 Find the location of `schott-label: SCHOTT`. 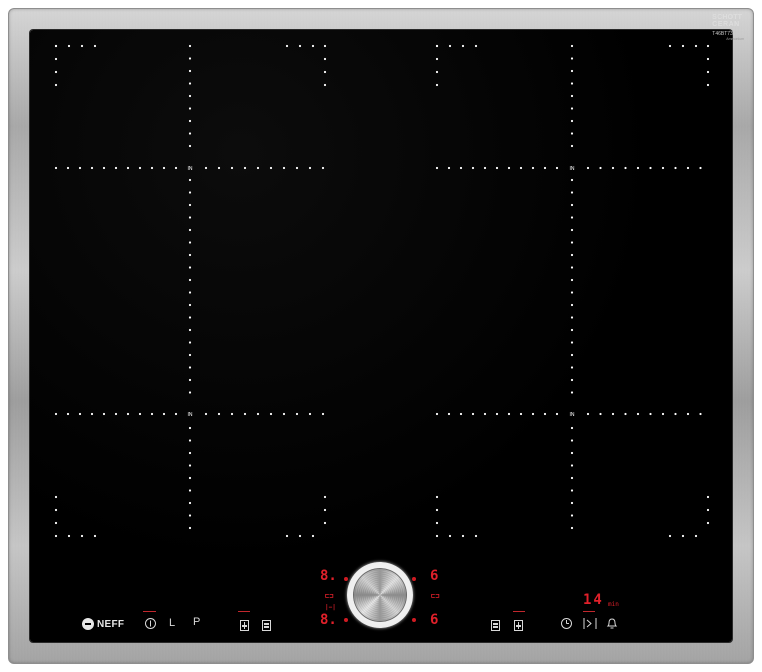

schott-label: SCHOTT is located at coordinates (727, 17).